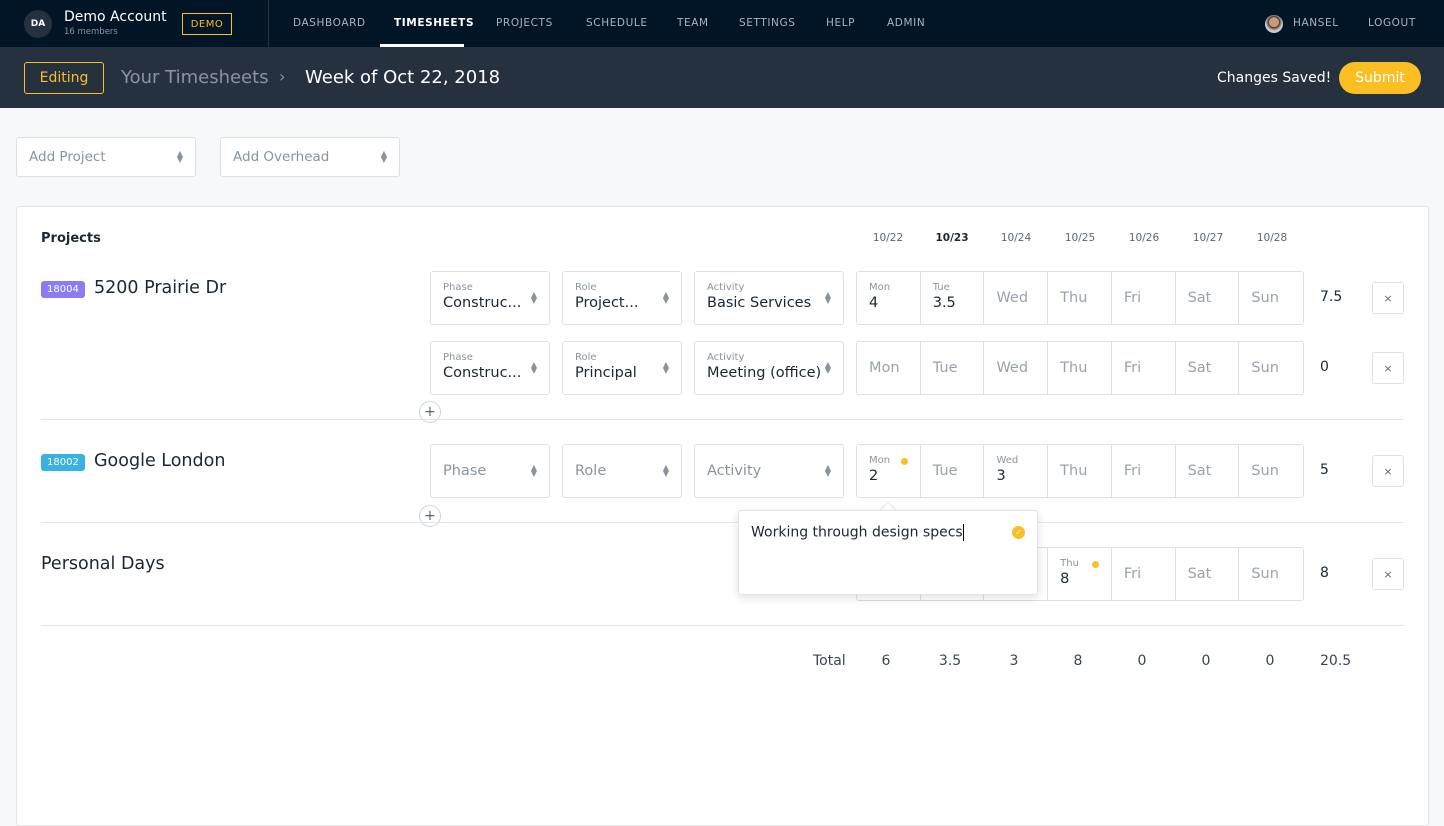 This screenshot has width=1444, height=826. I want to click on day-cell-tue: Tue 3.5, so click(953, 298).